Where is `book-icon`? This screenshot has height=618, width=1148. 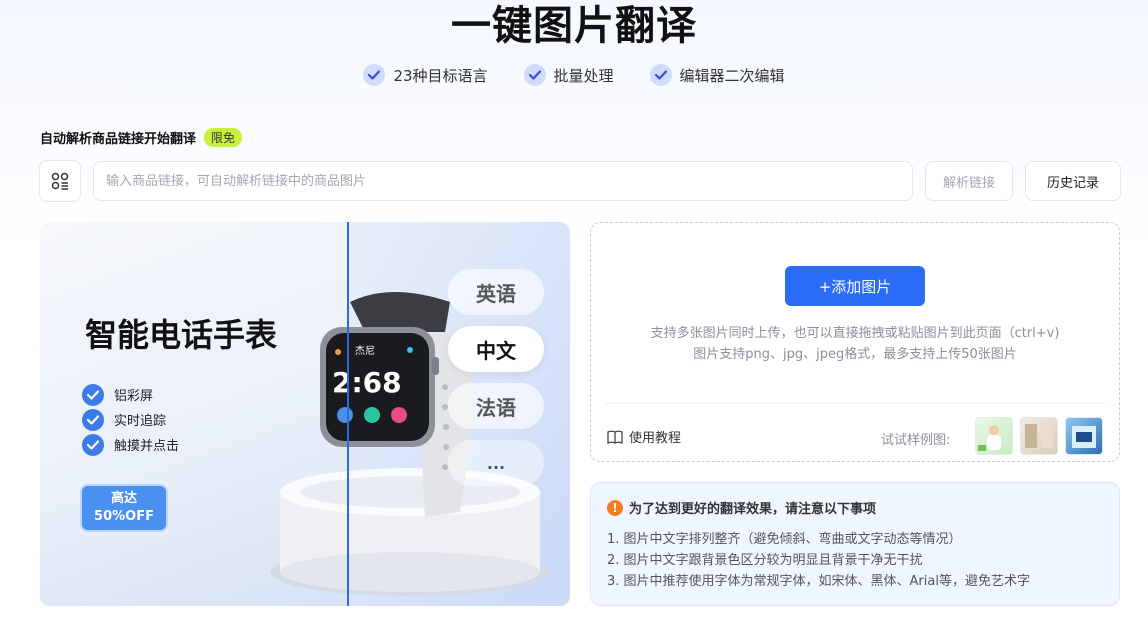 book-icon is located at coordinates (615, 437).